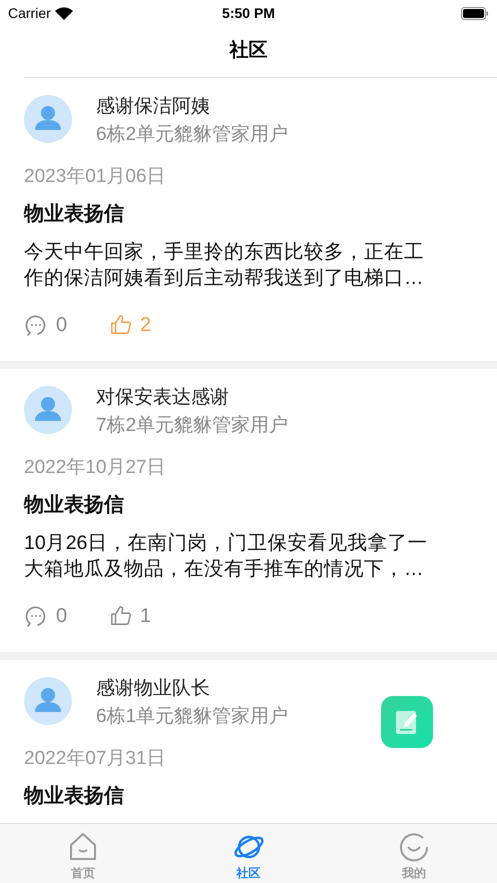 The width and height of the screenshot is (497, 883). What do you see at coordinates (95, 177) in the screenshot?
I see `post-date: 2023年01月06日` at bounding box center [95, 177].